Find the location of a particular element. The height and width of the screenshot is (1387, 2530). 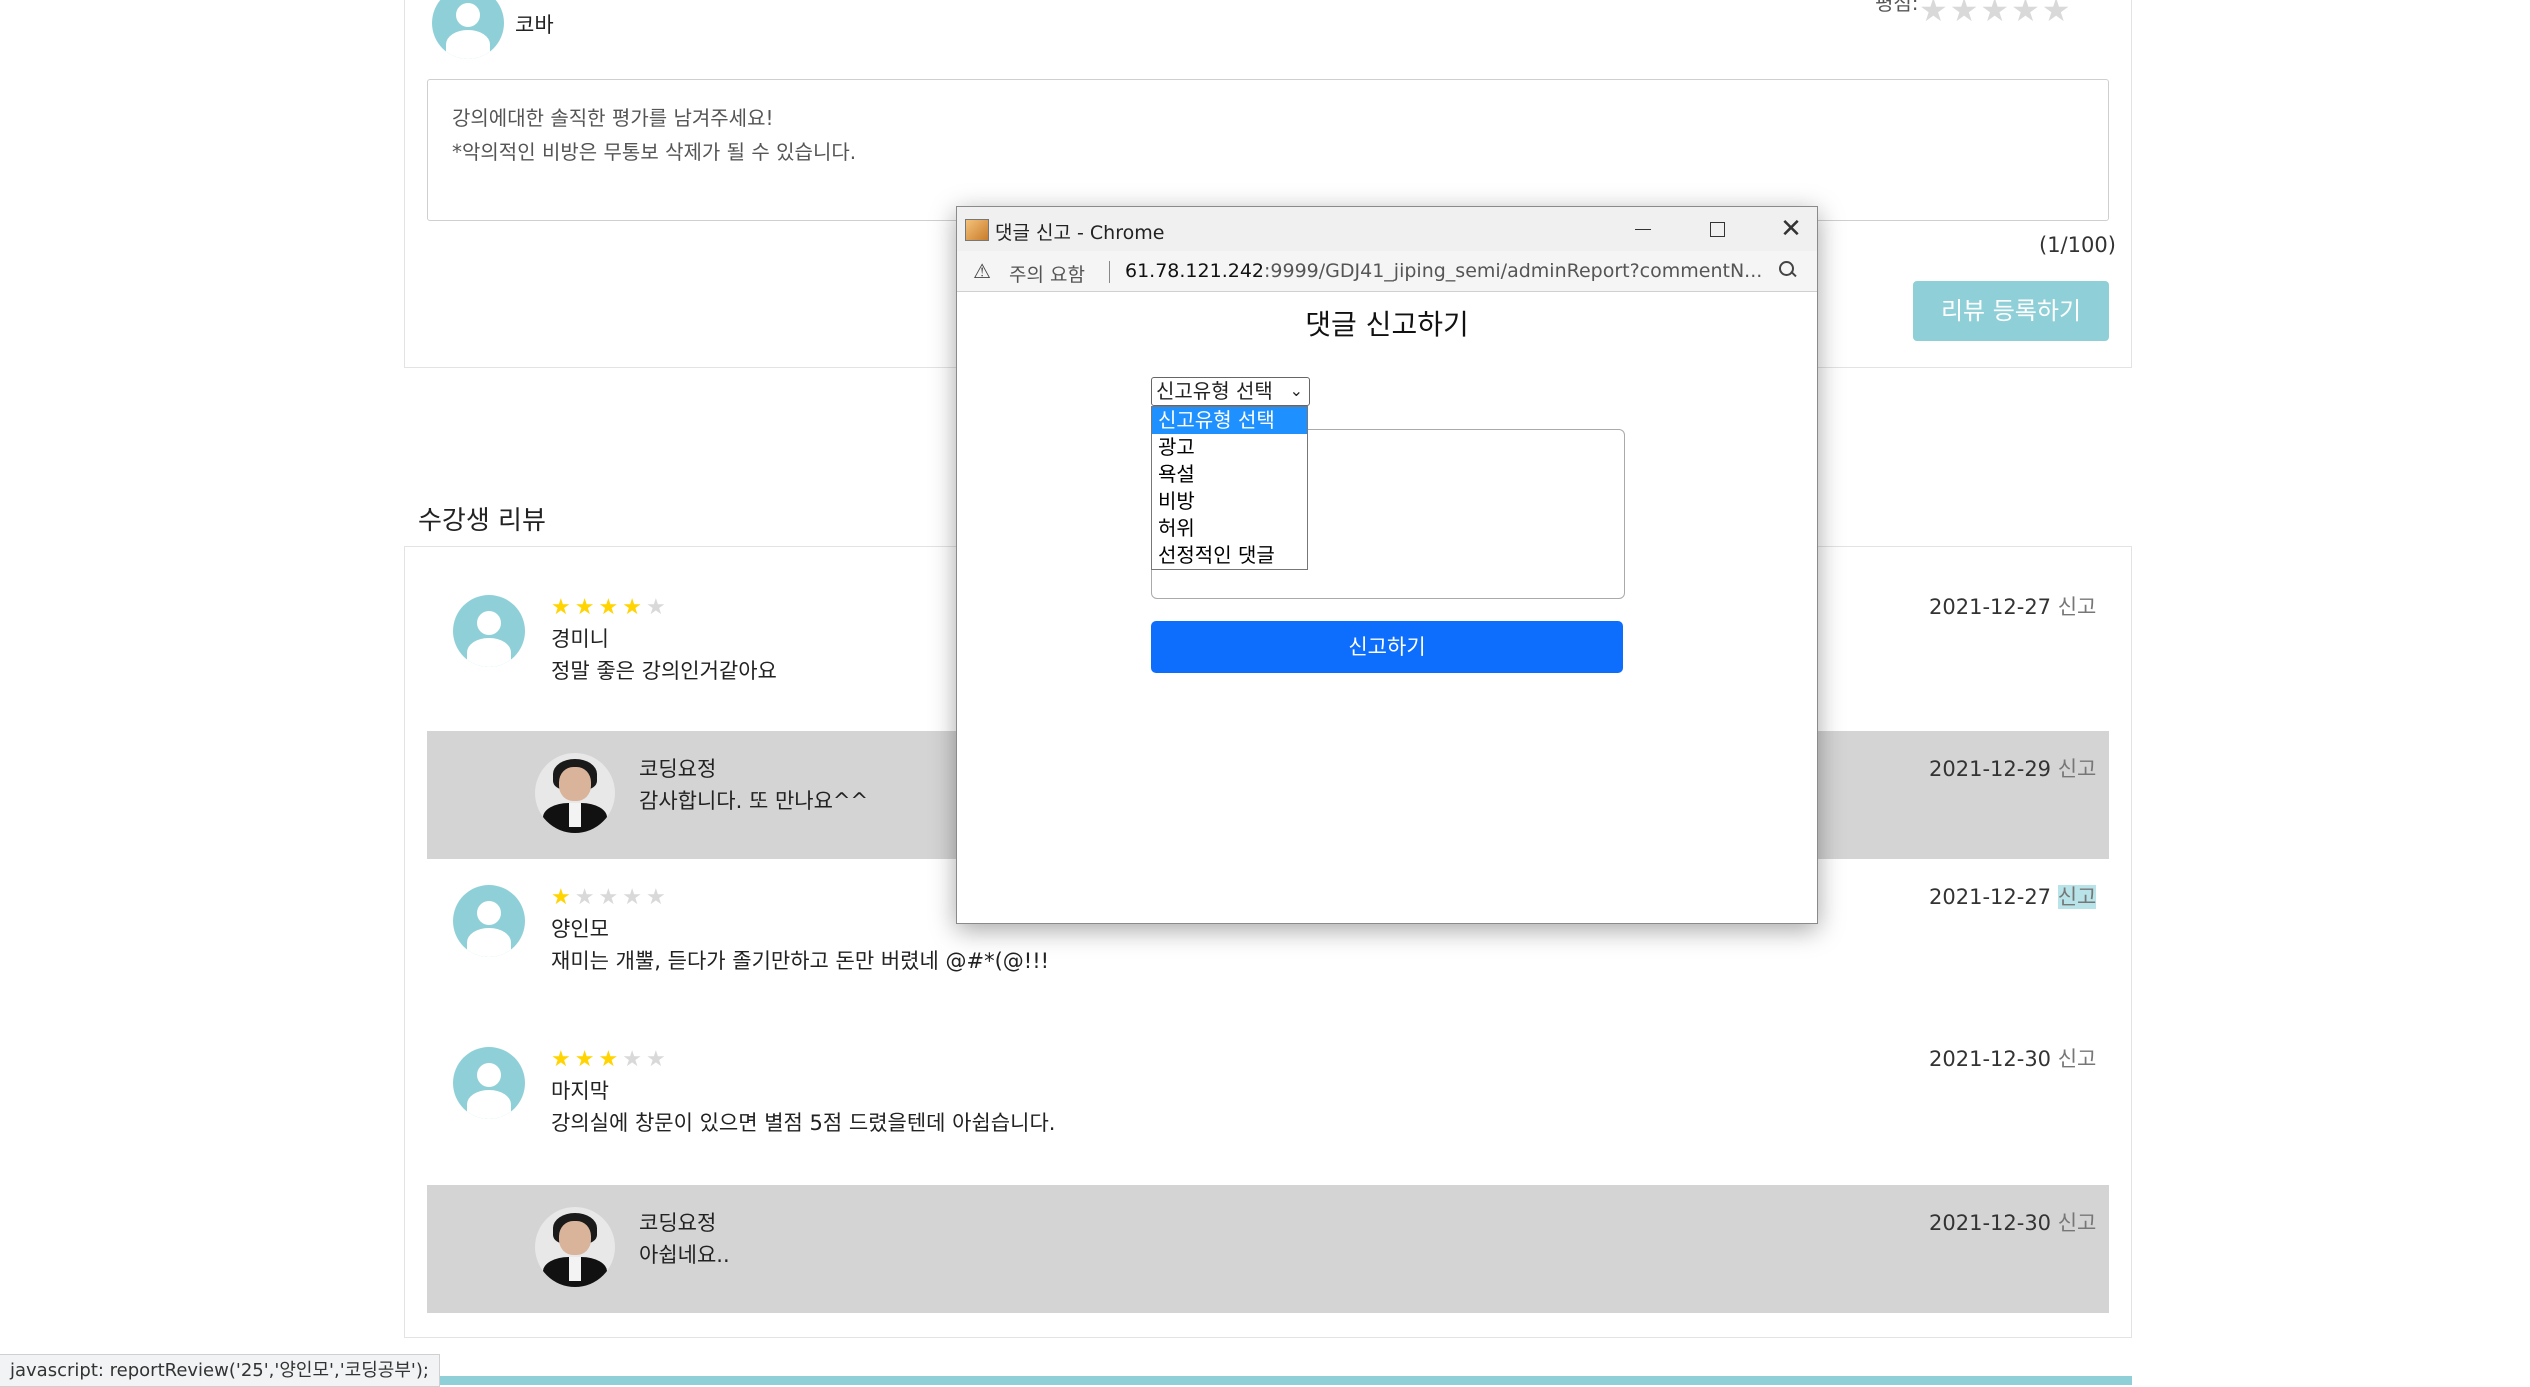

rating-stars-input: ★★★★★ is located at coordinates (1995, 14).